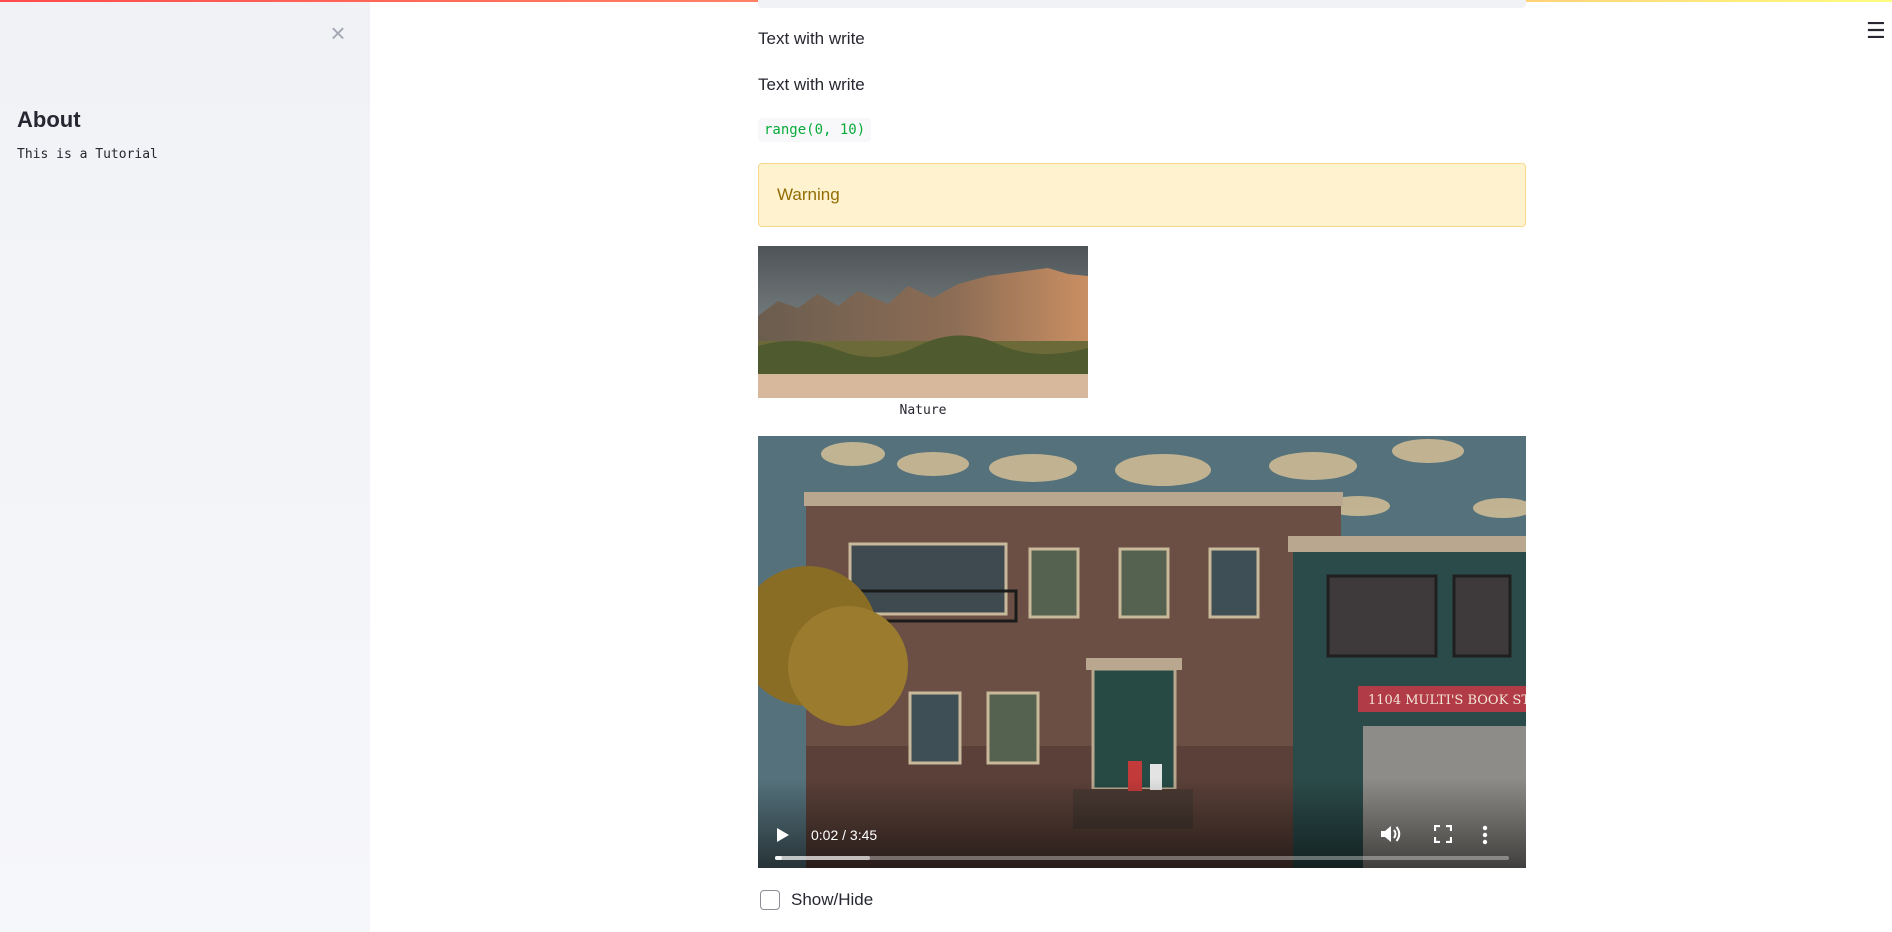 This screenshot has width=1892, height=932. I want to click on show-hide-checkbox: Show/Hide, so click(816, 900).